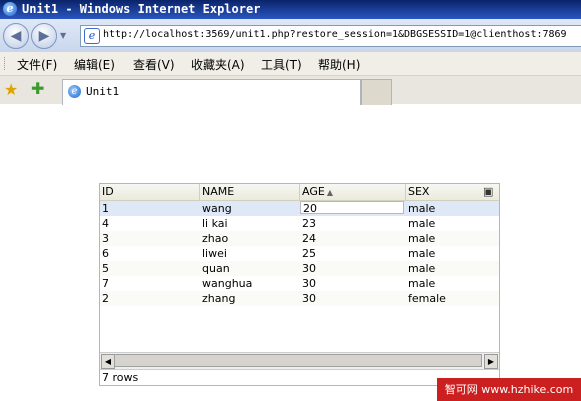 Image resolution: width=581 pixels, height=401 pixels. Describe the element at coordinates (154, 64) in the screenshot. I see `menu-view: 查看(V)` at that location.